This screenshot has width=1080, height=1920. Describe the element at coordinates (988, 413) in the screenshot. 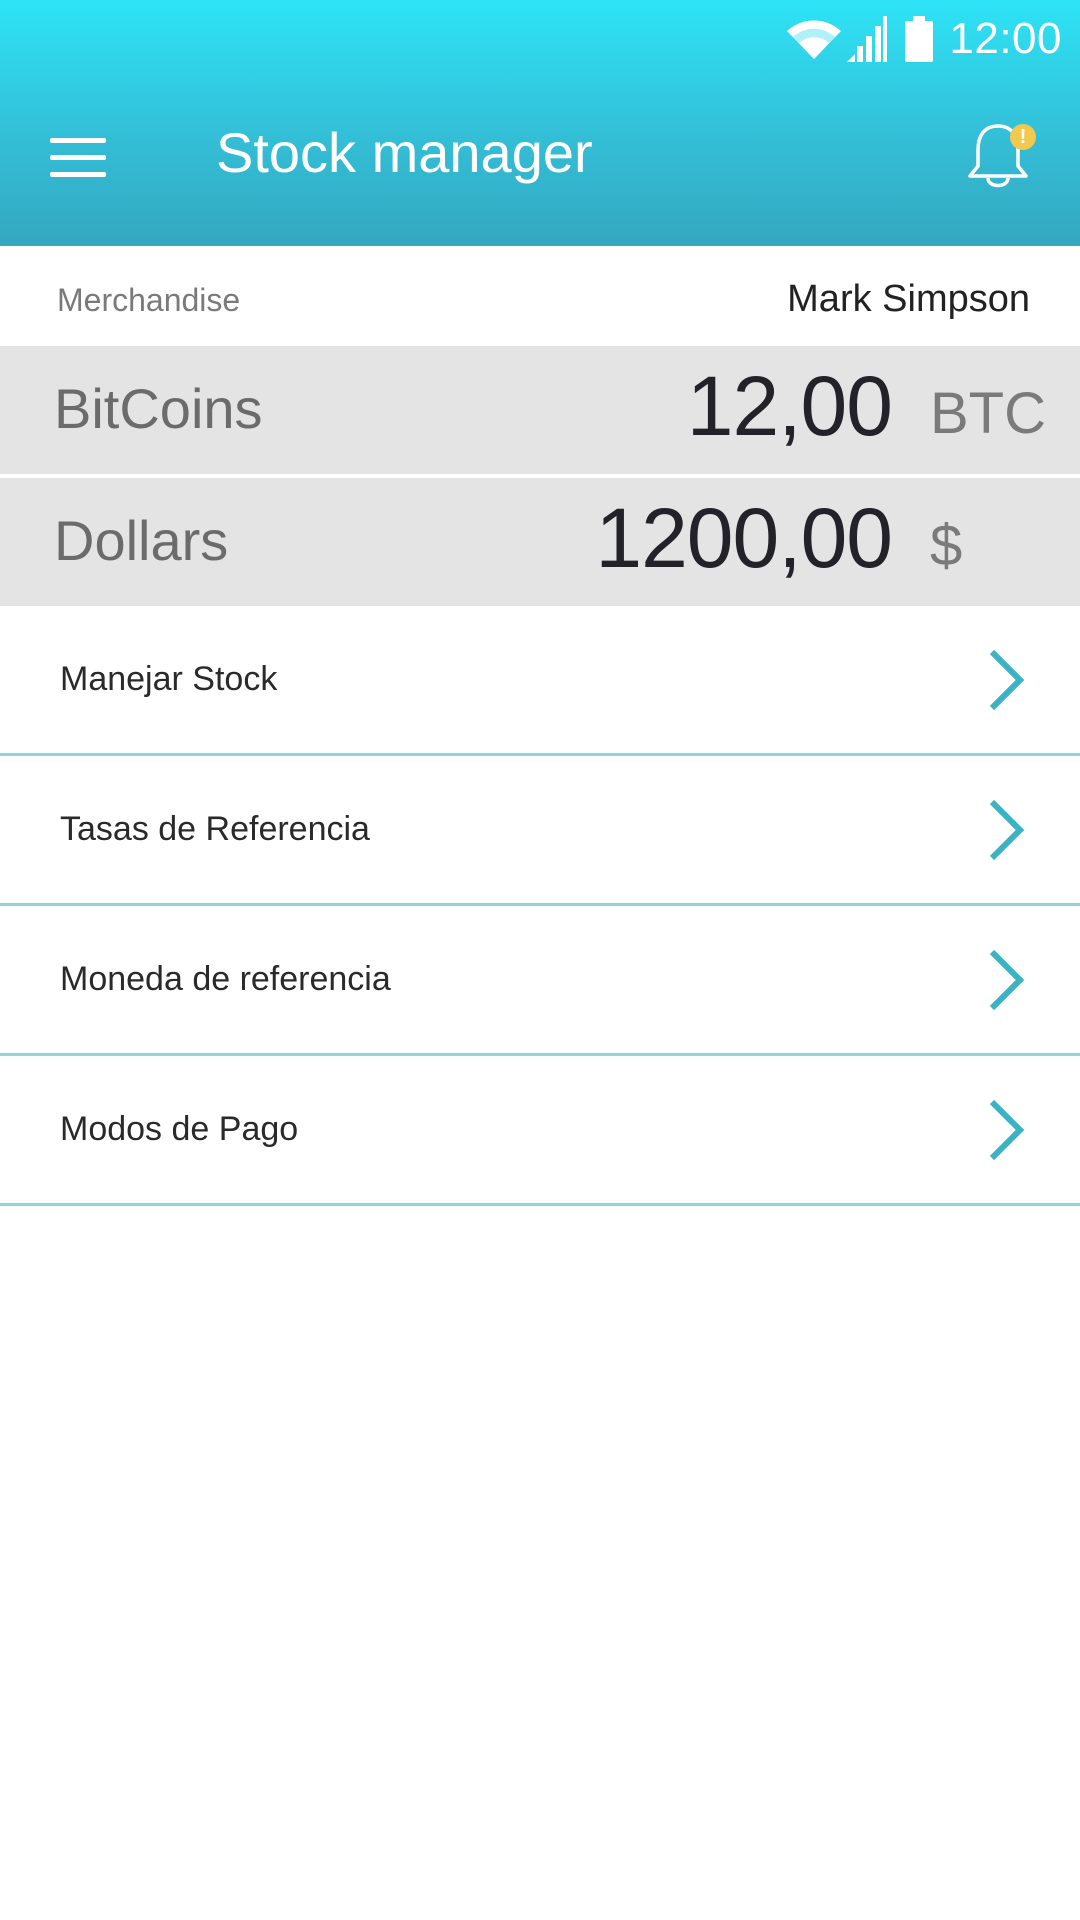

I see `balance-unit: BTC` at that location.